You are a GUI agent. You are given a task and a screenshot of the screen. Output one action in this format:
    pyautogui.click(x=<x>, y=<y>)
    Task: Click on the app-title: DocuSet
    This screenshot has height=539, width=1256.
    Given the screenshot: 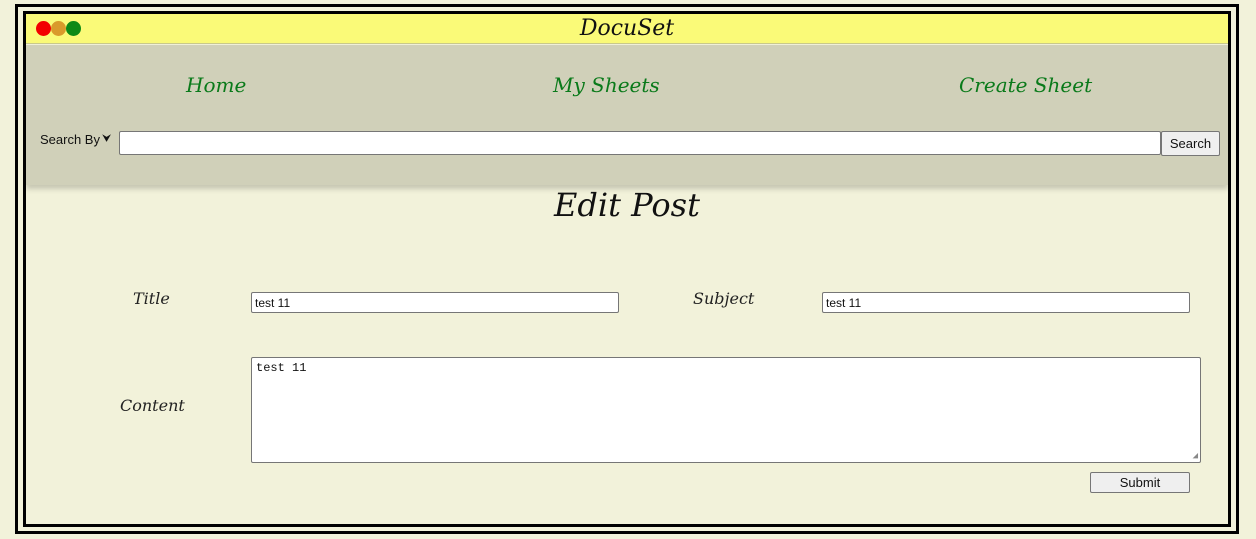 What is the action you would take?
    pyautogui.click(x=627, y=28)
    